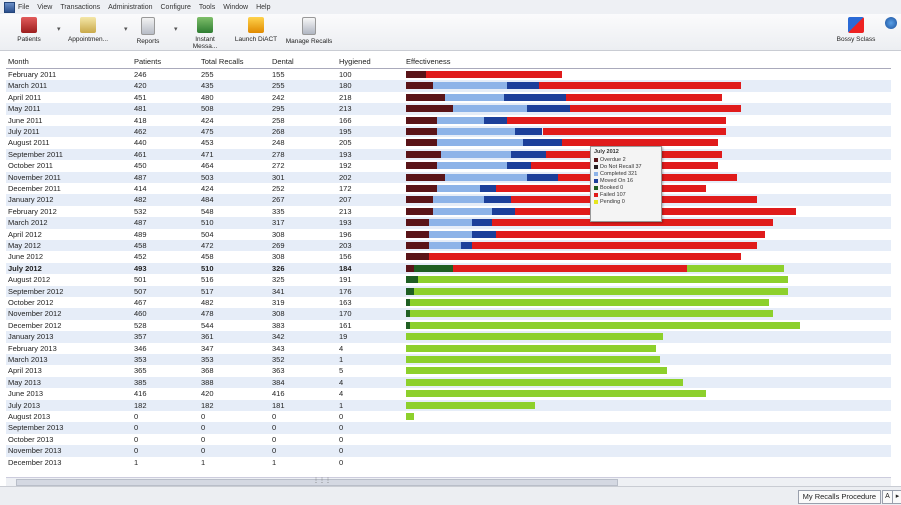  I want to click on tooltip-item-label: Moved On 16, so click(617, 180).